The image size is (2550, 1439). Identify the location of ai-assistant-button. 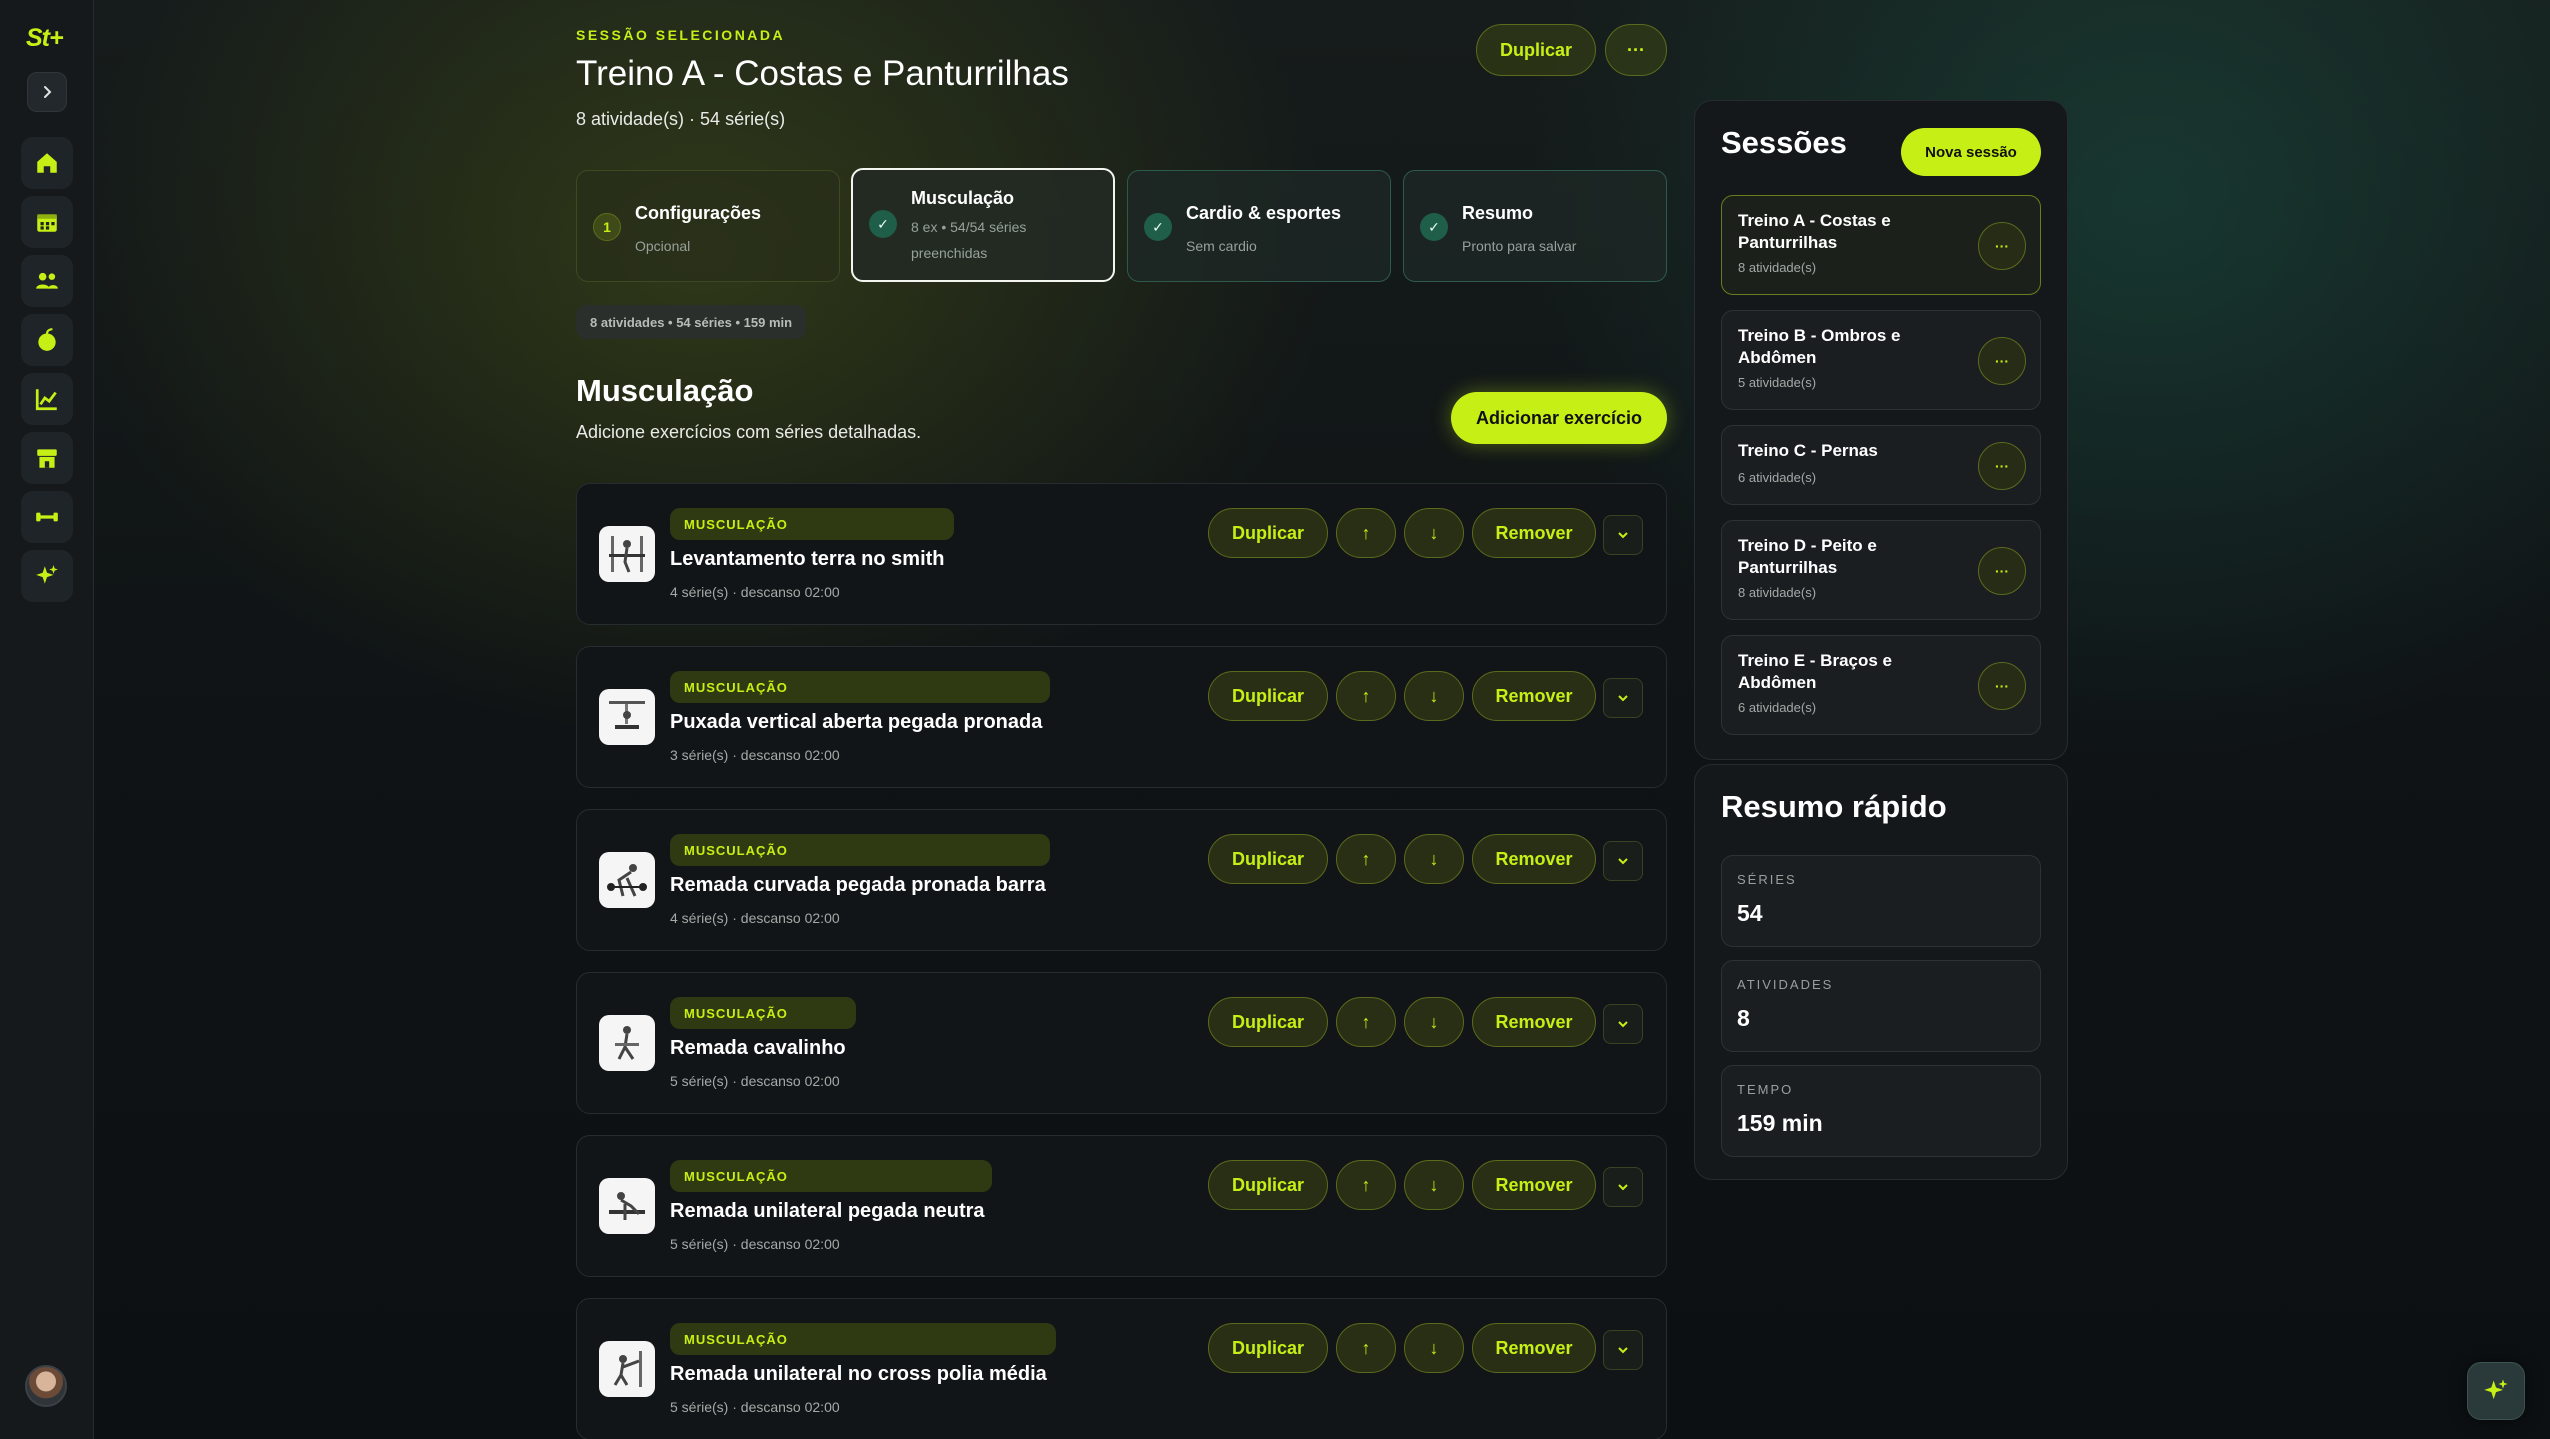
(2496, 1391).